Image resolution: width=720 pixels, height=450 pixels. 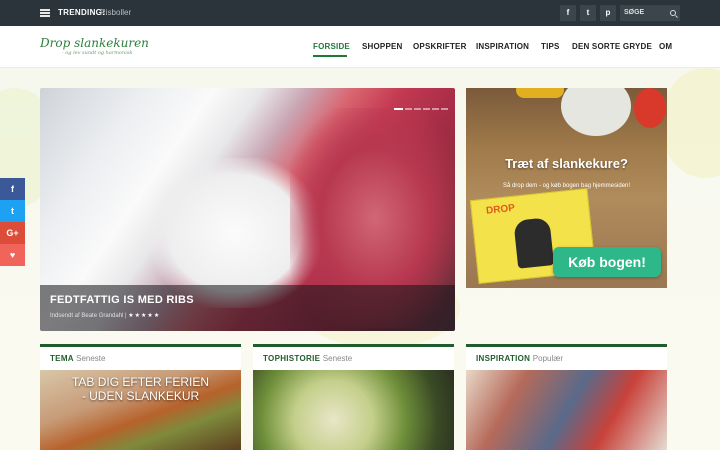 What do you see at coordinates (503, 358) in the screenshot?
I see `card-title: INSPIRATION` at bounding box center [503, 358].